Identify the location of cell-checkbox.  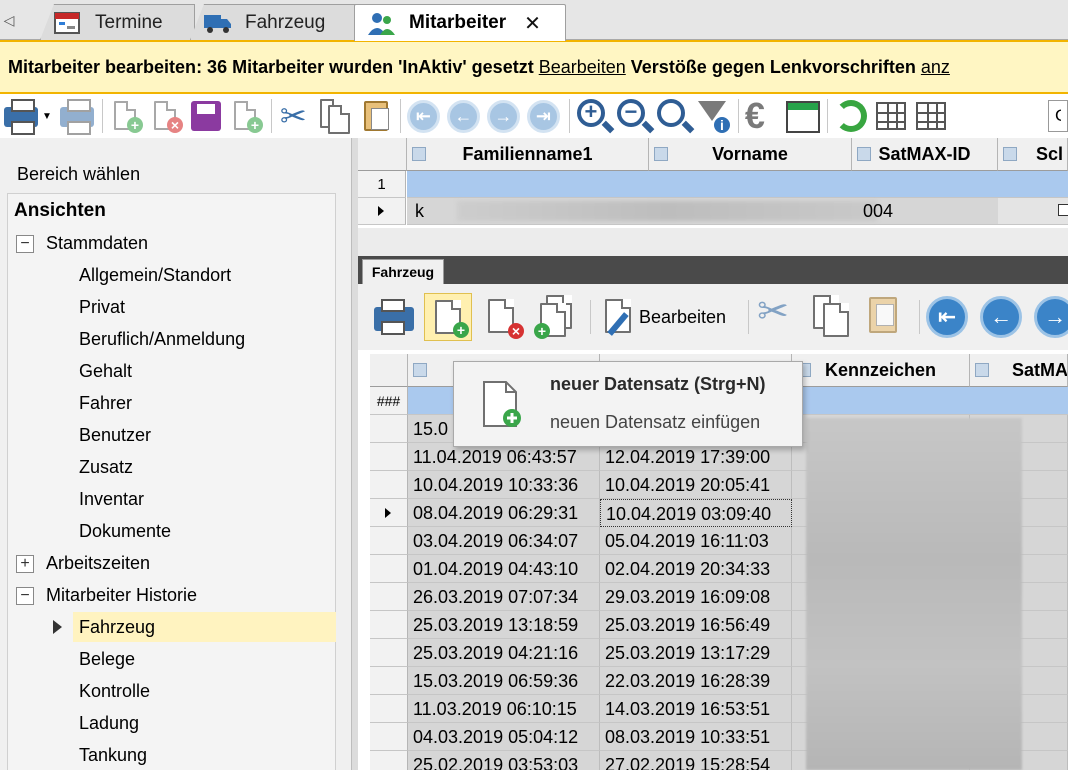
(1033, 211).